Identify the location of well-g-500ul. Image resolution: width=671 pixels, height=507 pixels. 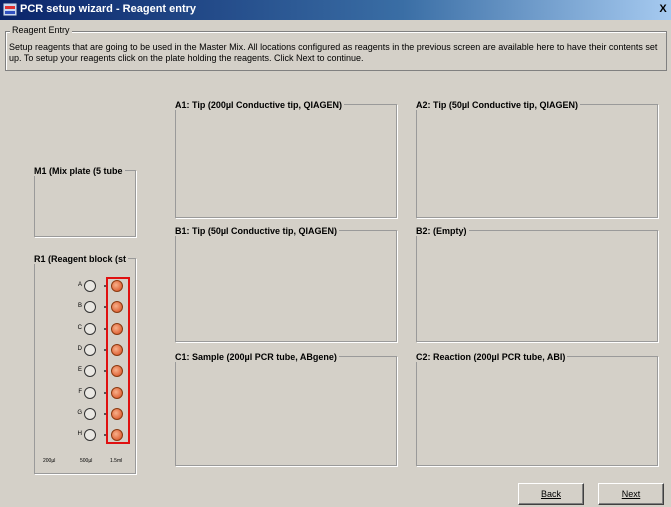
(90, 413).